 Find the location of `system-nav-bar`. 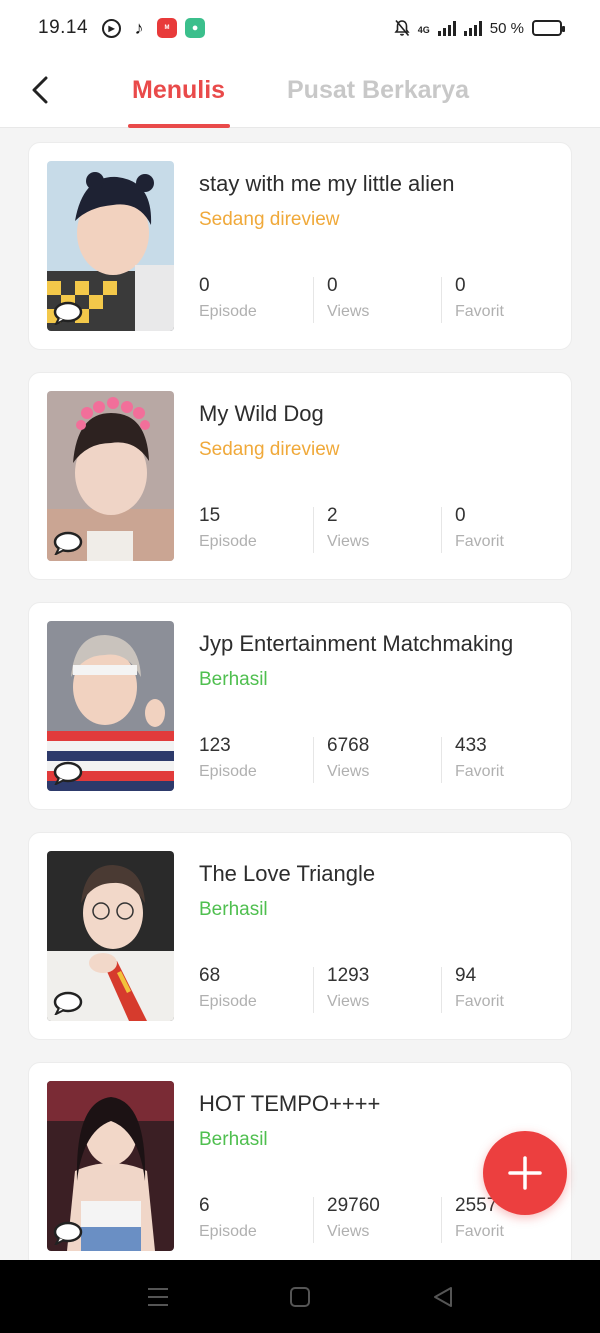

system-nav-bar is located at coordinates (300, 1296).